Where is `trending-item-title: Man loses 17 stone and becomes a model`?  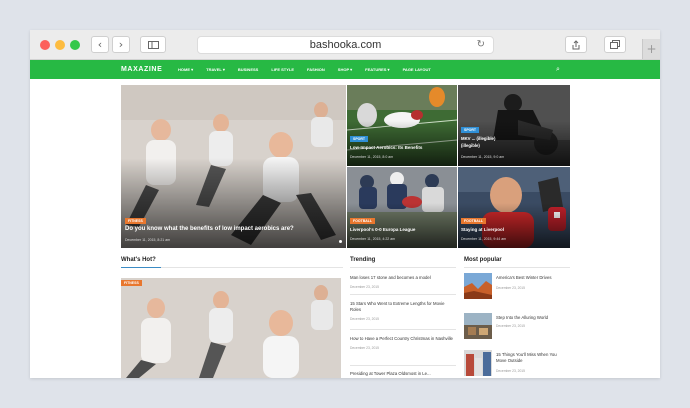
trending-item-title: Man loses 17 stone and becomes a model is located at coordinates (403, 278).